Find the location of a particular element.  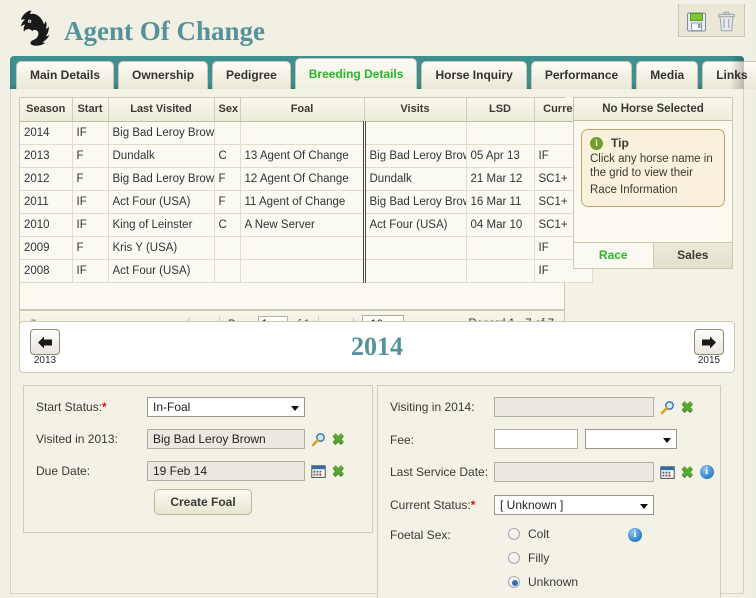

table-row: 2009 F Kris Y (USA) IF is located at coordinates (306, 248).